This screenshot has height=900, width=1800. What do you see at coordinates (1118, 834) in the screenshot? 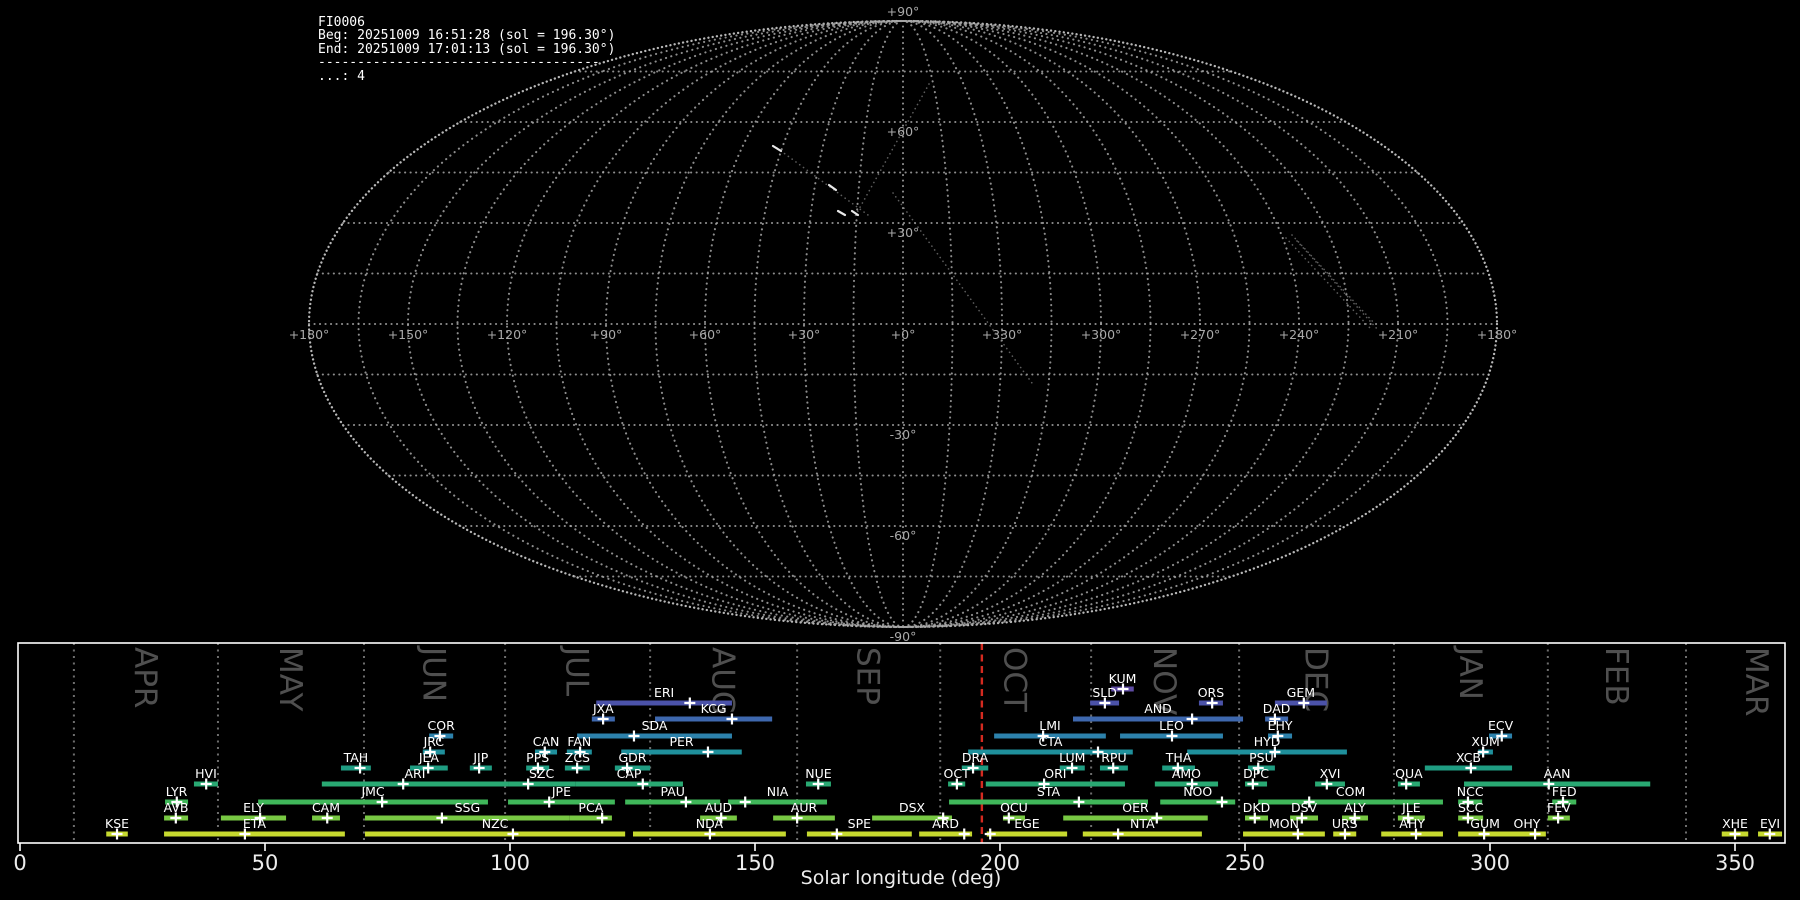
I see `shower-peak-marker-NTA` at bounding box center [1118, 834].